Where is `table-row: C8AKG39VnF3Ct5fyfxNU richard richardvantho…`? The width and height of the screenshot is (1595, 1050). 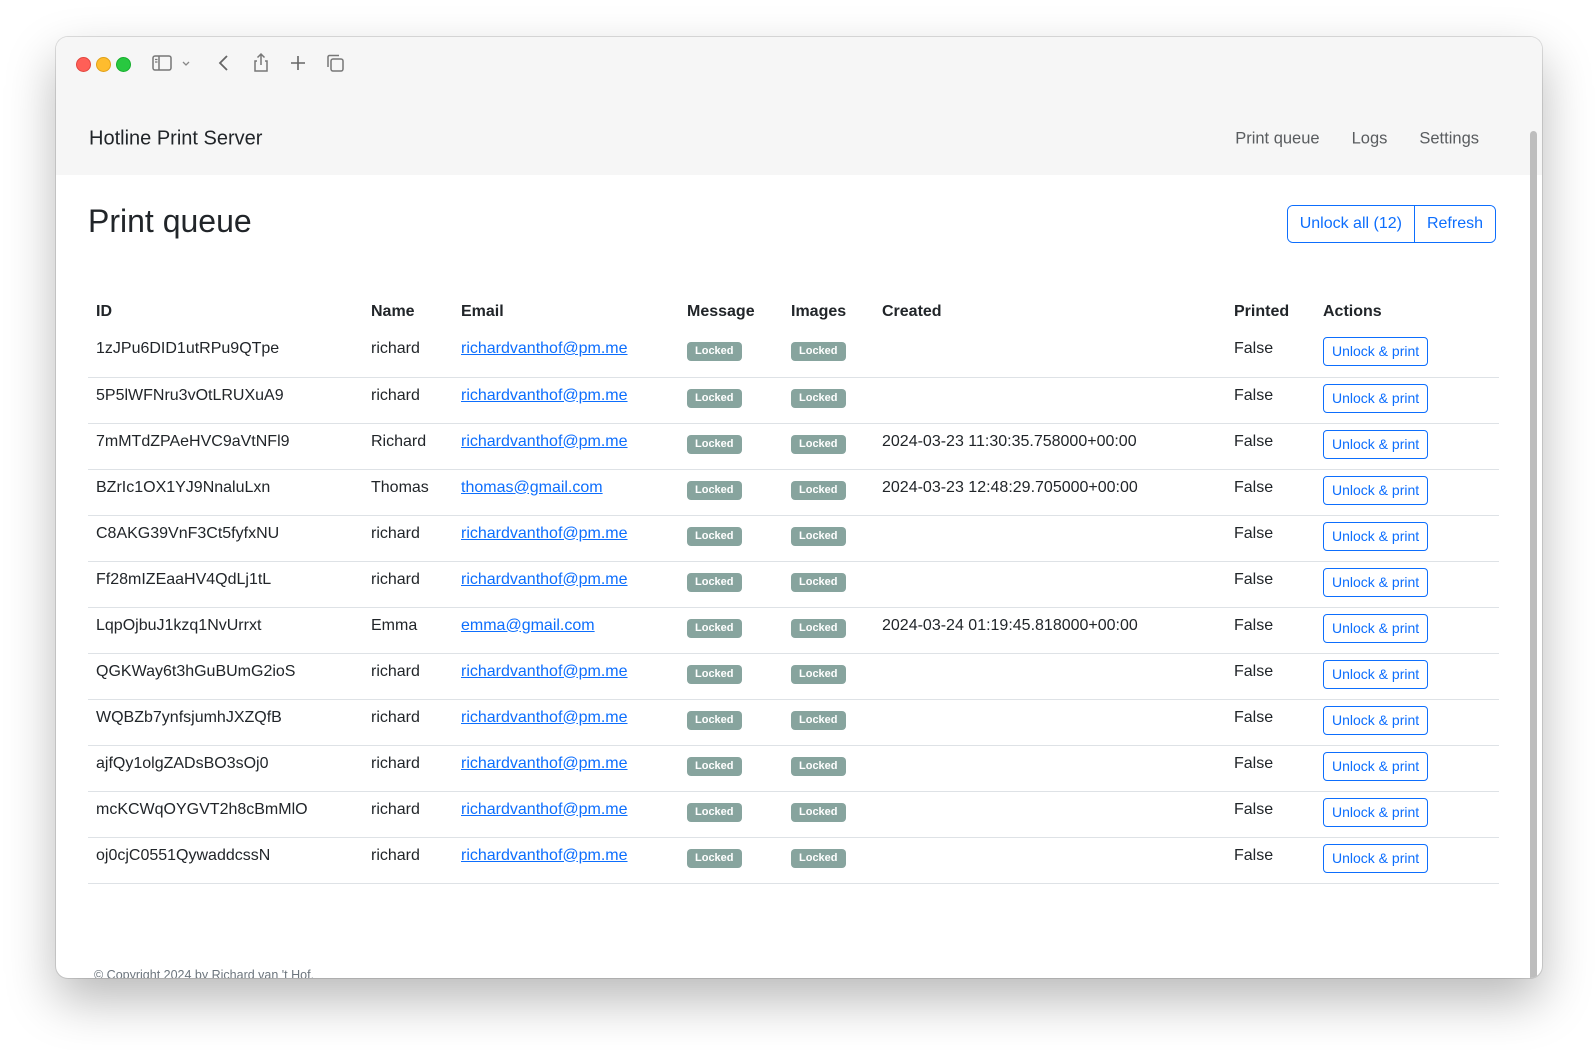 table-row: C8AKG39VnF3Ct5fyfxNU richard richardvantho… is located at coordinates (793, 538).